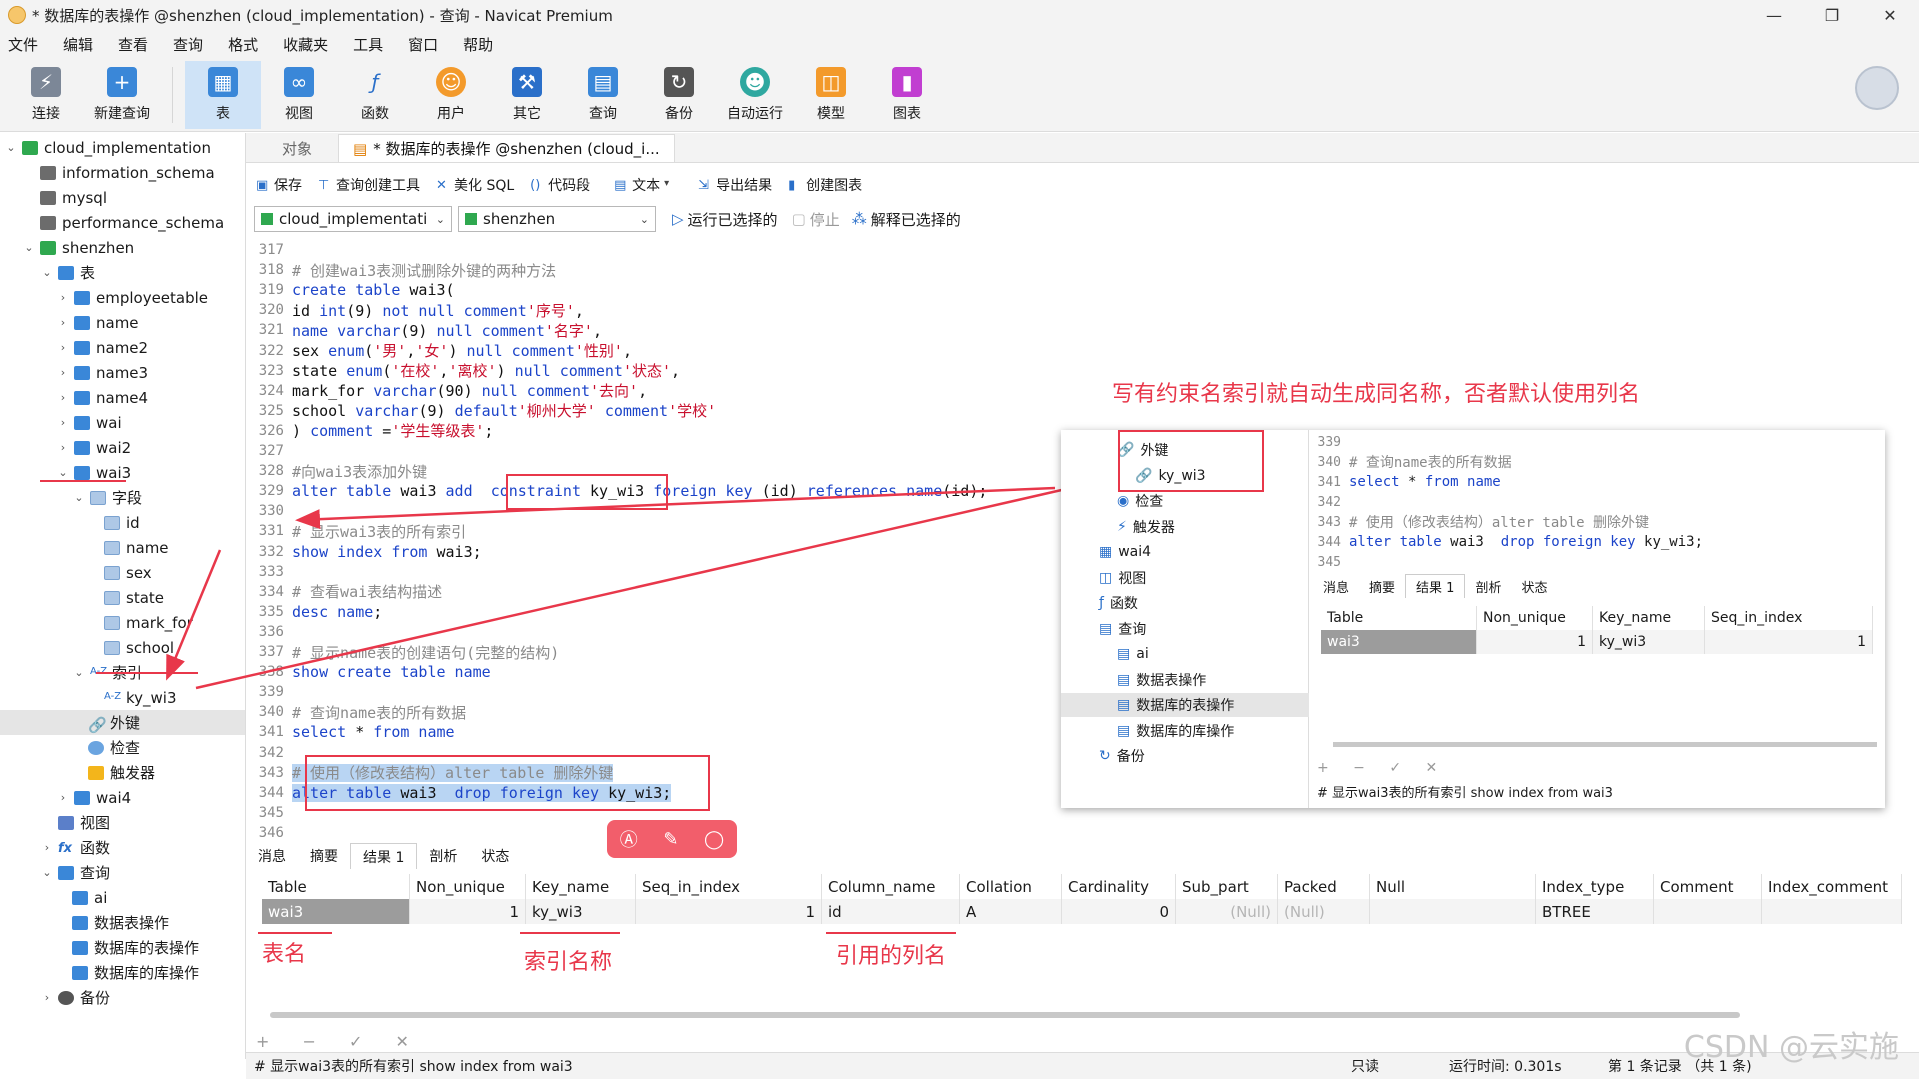 Image resolution: width=1919 pixels, height=1079 pixels. I want to click on code-line: 326) comment ='学生等级表';, so click(373, 431).